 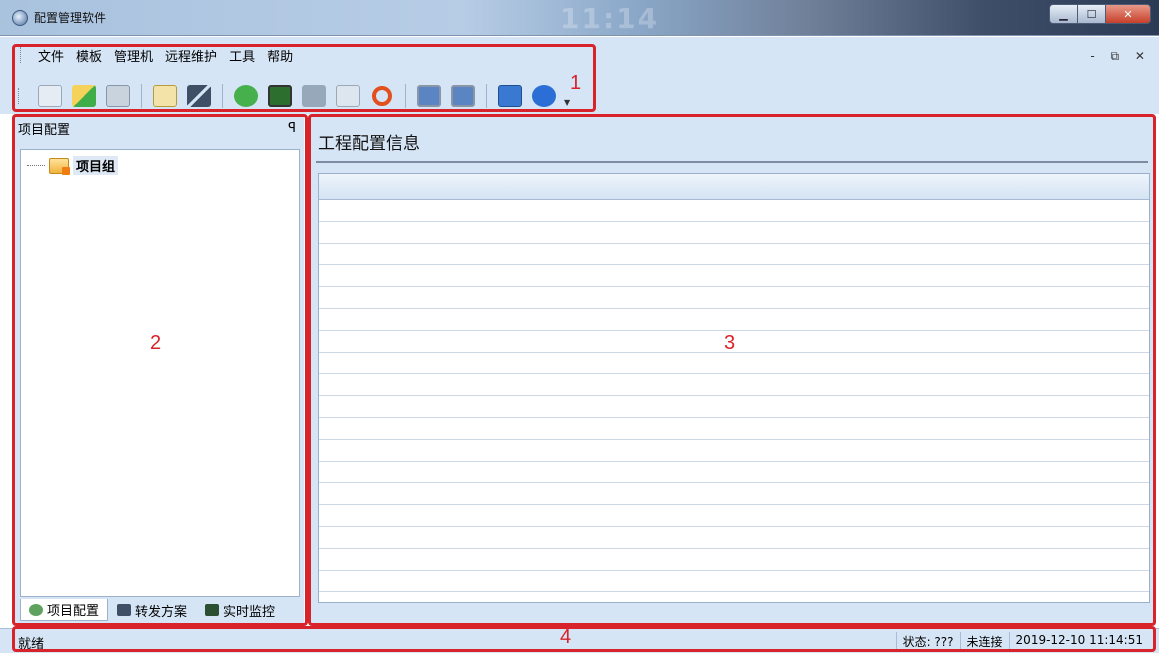 I want to click on mdi-controls: - ⧉ ✕, so click(x=1120, y=56).